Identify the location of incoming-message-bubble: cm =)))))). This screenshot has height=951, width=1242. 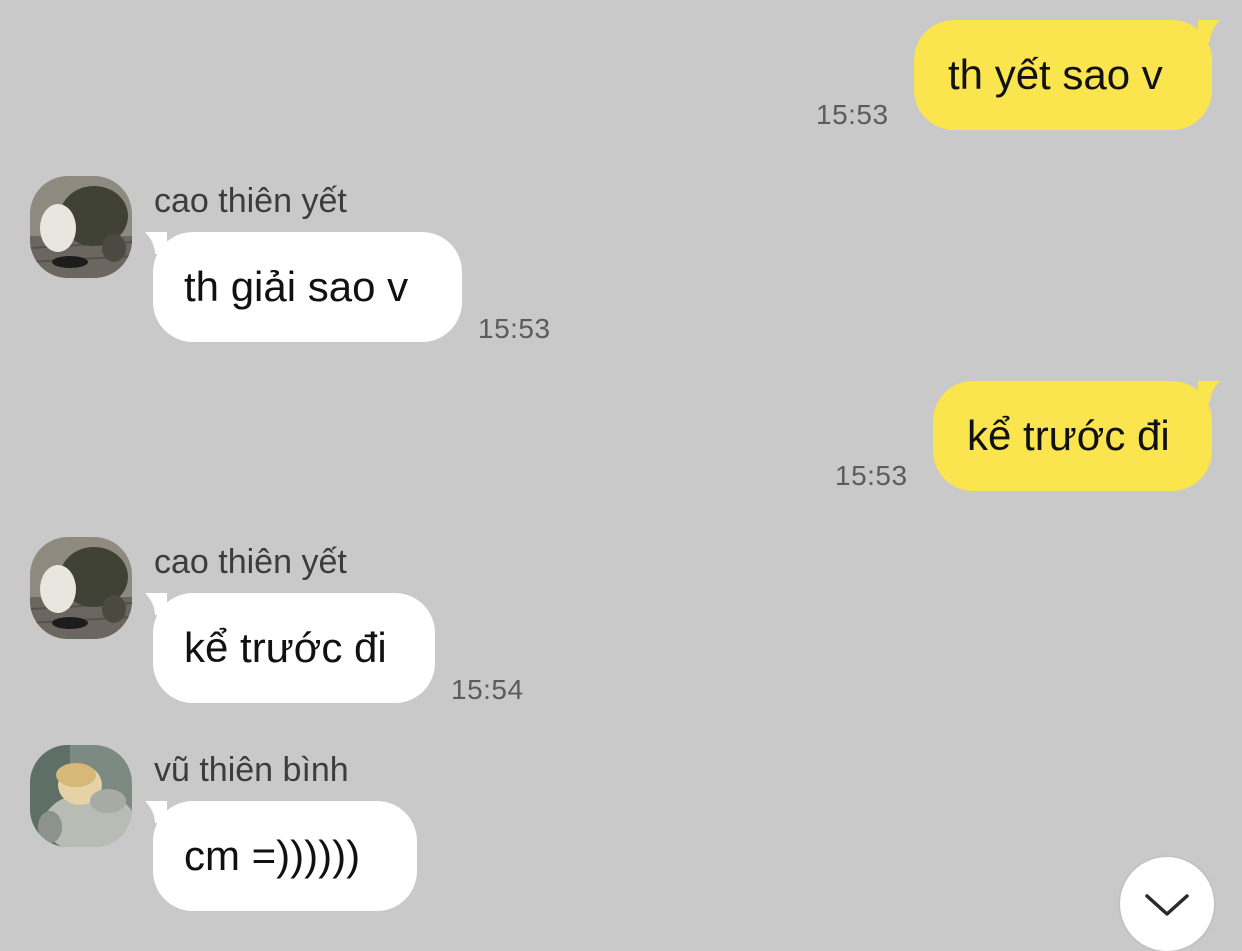
(281, 856).